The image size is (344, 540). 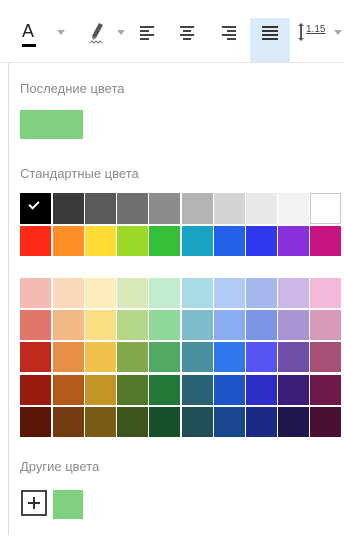 What do you see at coordinates (34, 503) in the screenshot?
I see `add-custom-color-button` at bounding box center [34, 503].